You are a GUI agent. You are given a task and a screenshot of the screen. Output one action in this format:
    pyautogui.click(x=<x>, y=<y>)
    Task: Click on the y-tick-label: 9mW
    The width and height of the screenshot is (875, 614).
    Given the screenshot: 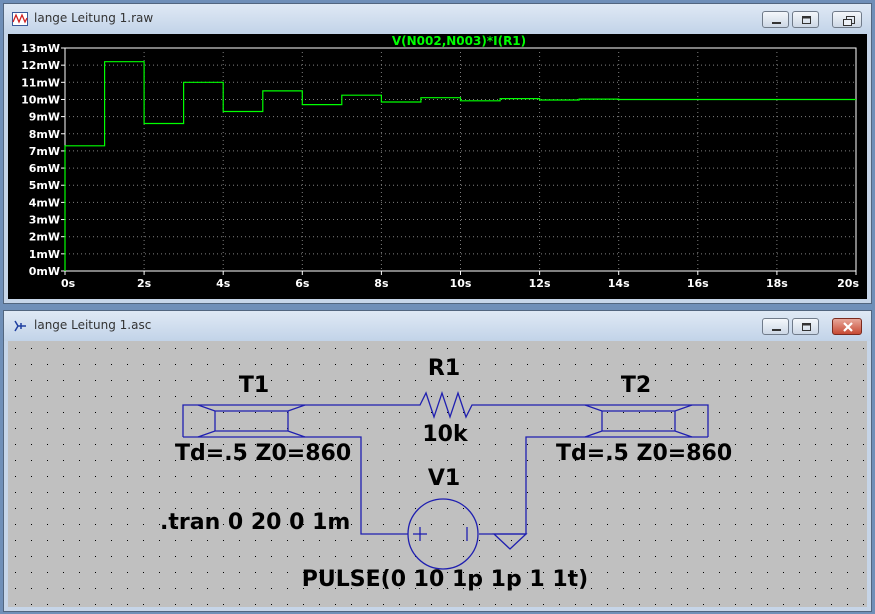 What is the action you would take?
    pyautogui.click(x=44, y=117)
    